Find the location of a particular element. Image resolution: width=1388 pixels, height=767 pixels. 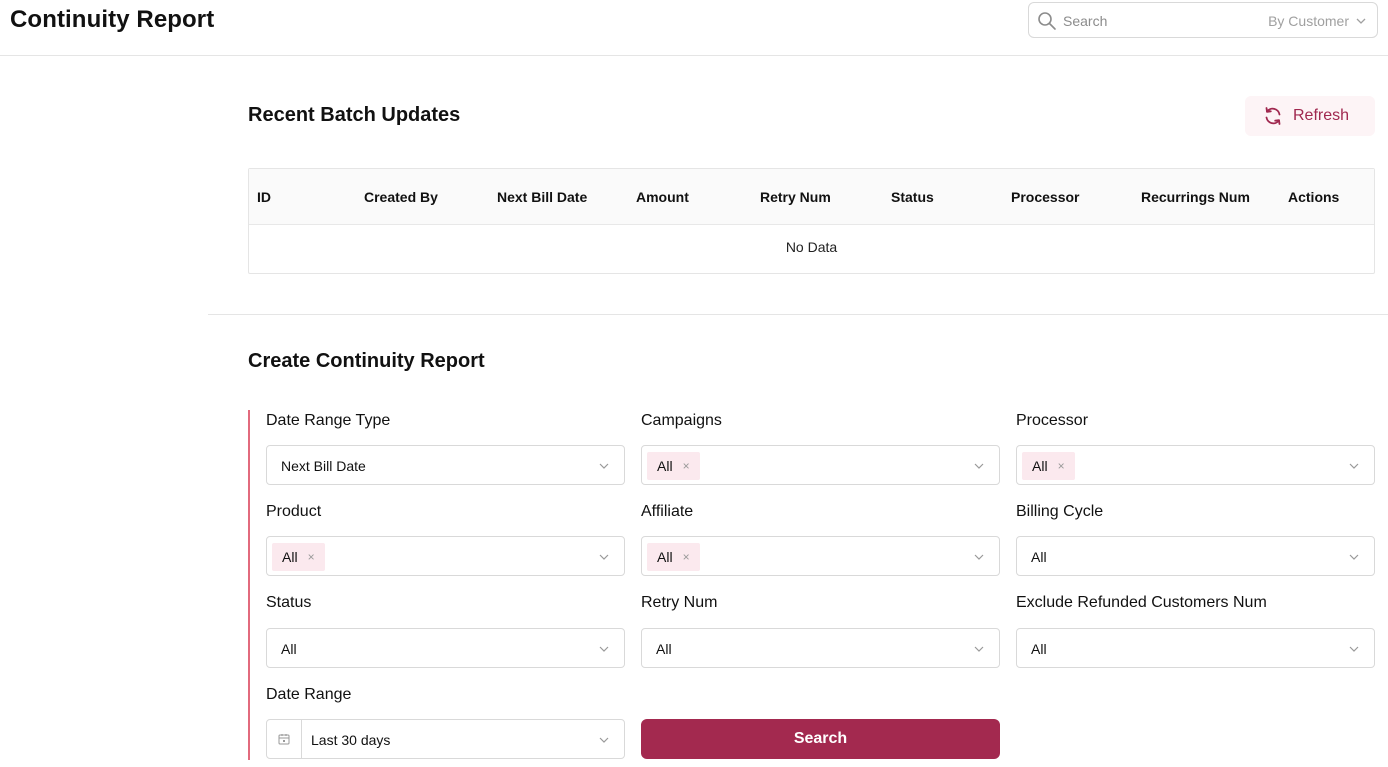

refresh-label: Refresh is located at coordinates (1321, 115).